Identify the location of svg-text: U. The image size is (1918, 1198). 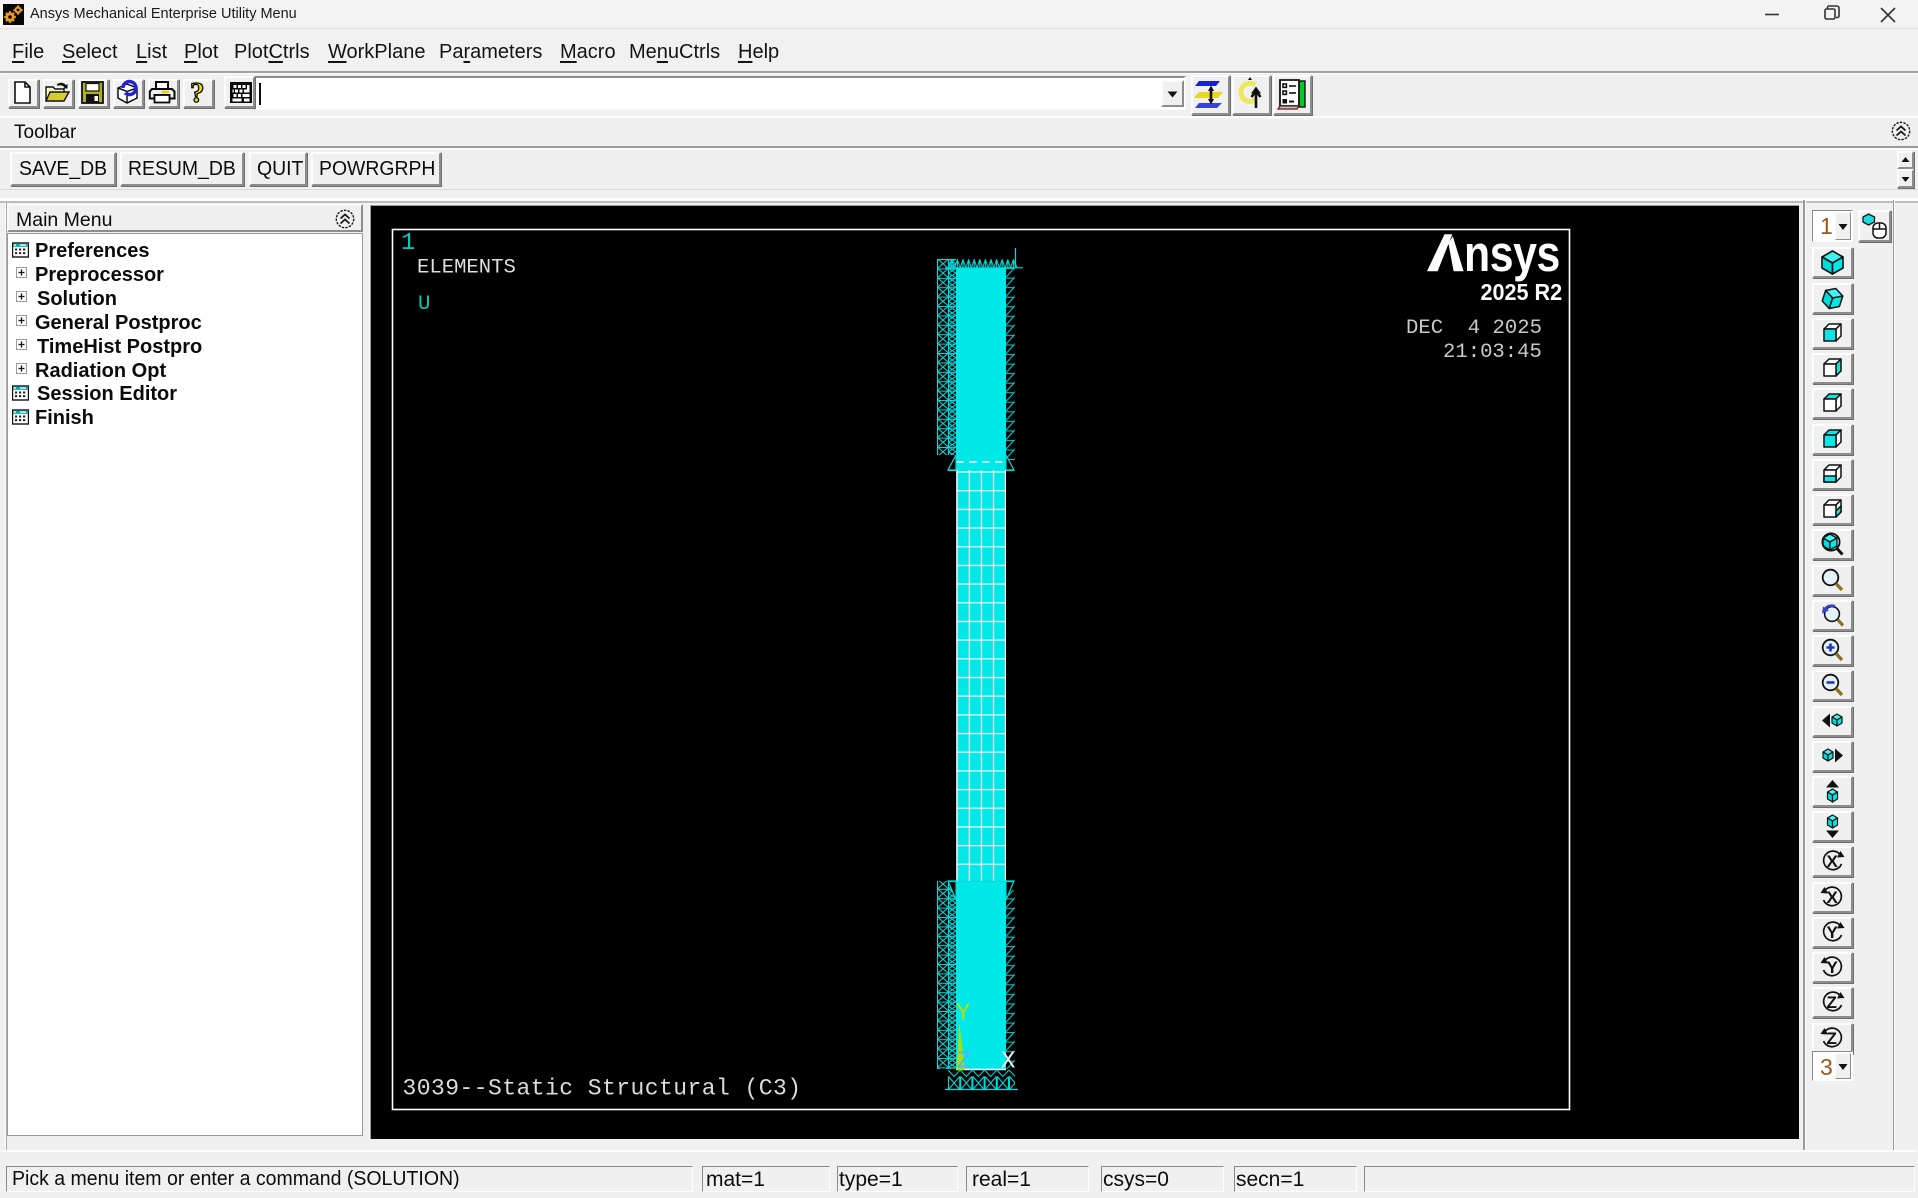
(424, 304).